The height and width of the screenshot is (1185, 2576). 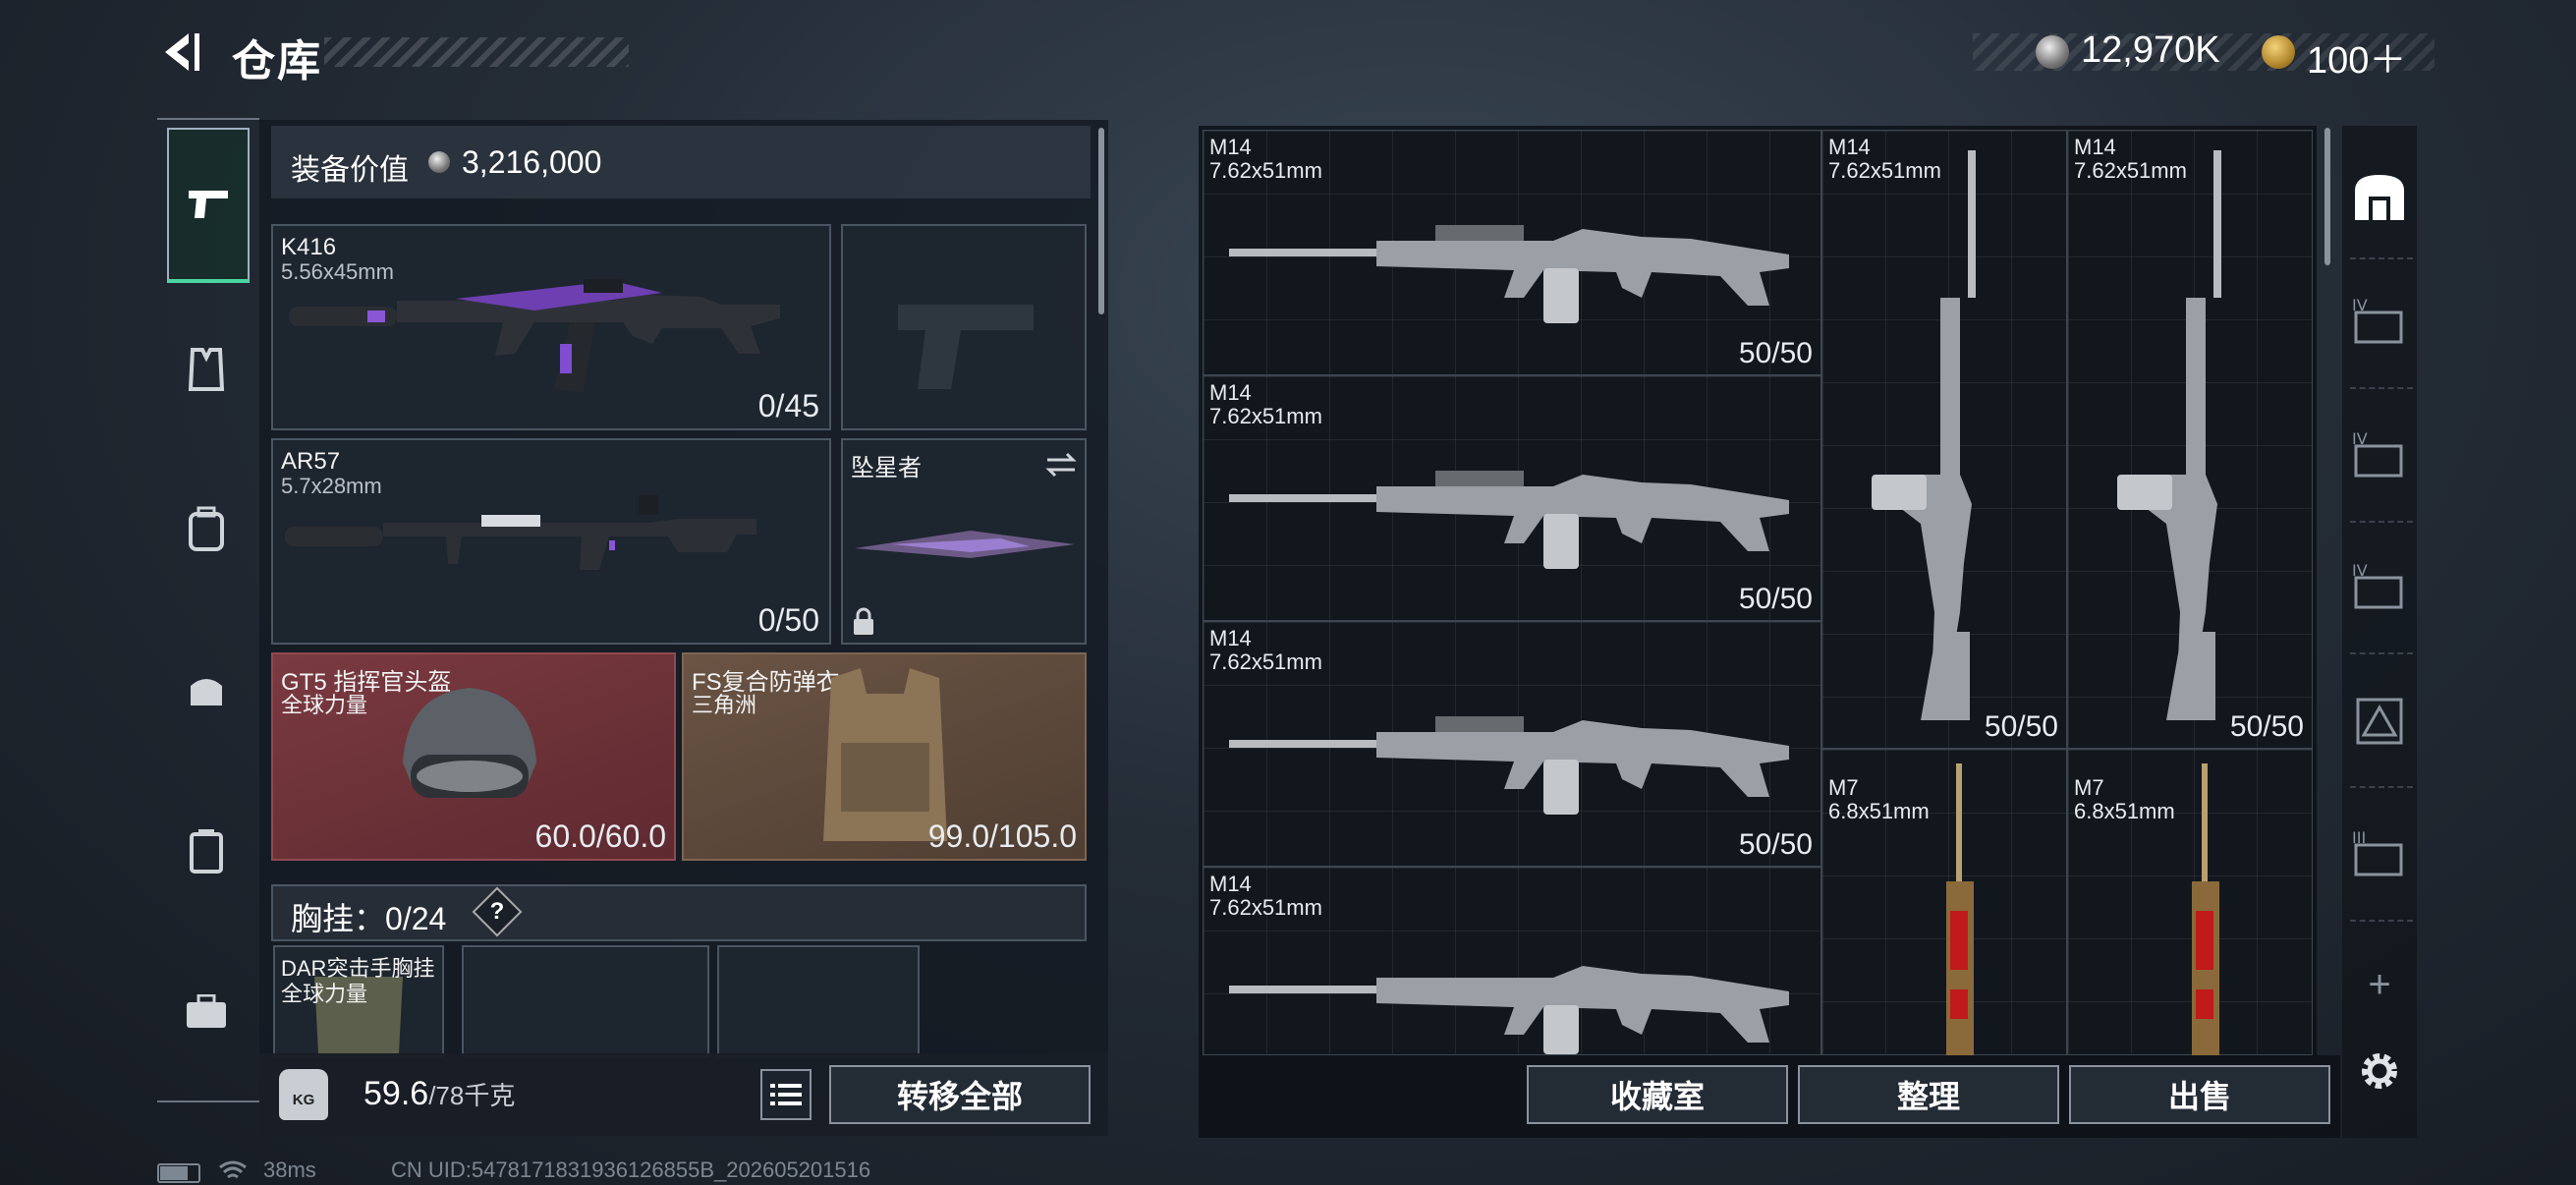 I want to click on k416-rifle-image, so click(x=534, y=336).